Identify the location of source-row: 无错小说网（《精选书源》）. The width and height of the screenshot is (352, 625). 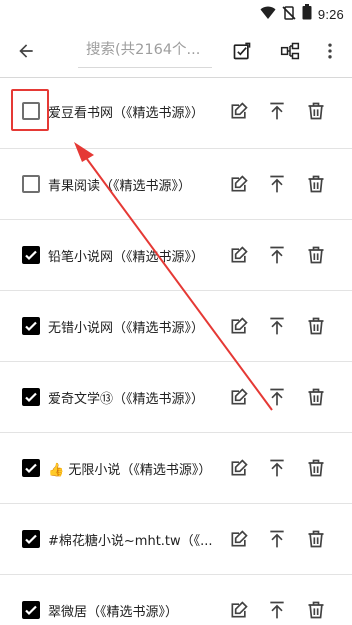
(176, 326).